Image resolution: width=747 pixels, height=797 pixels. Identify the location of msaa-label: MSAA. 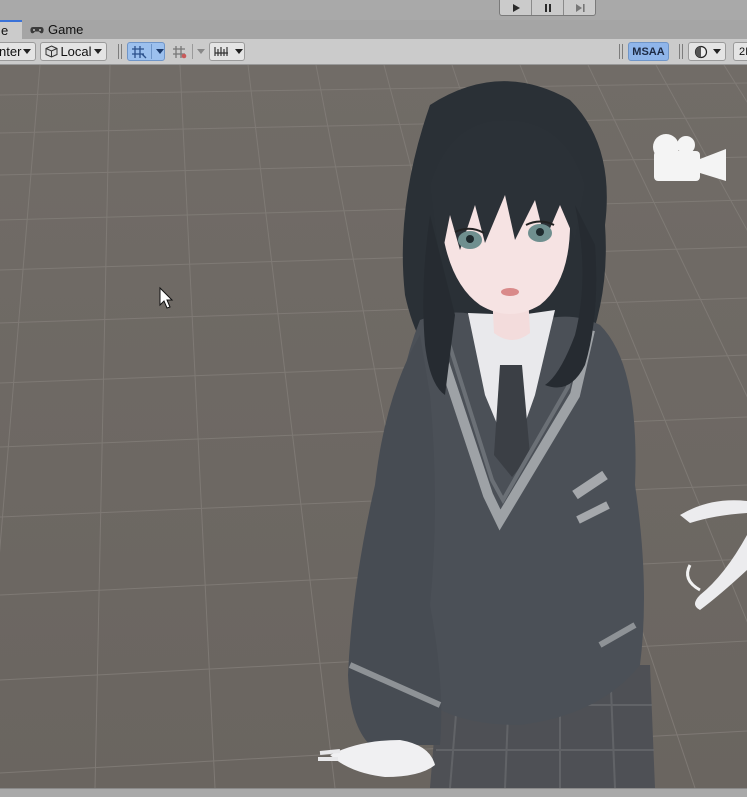
(648, 51).